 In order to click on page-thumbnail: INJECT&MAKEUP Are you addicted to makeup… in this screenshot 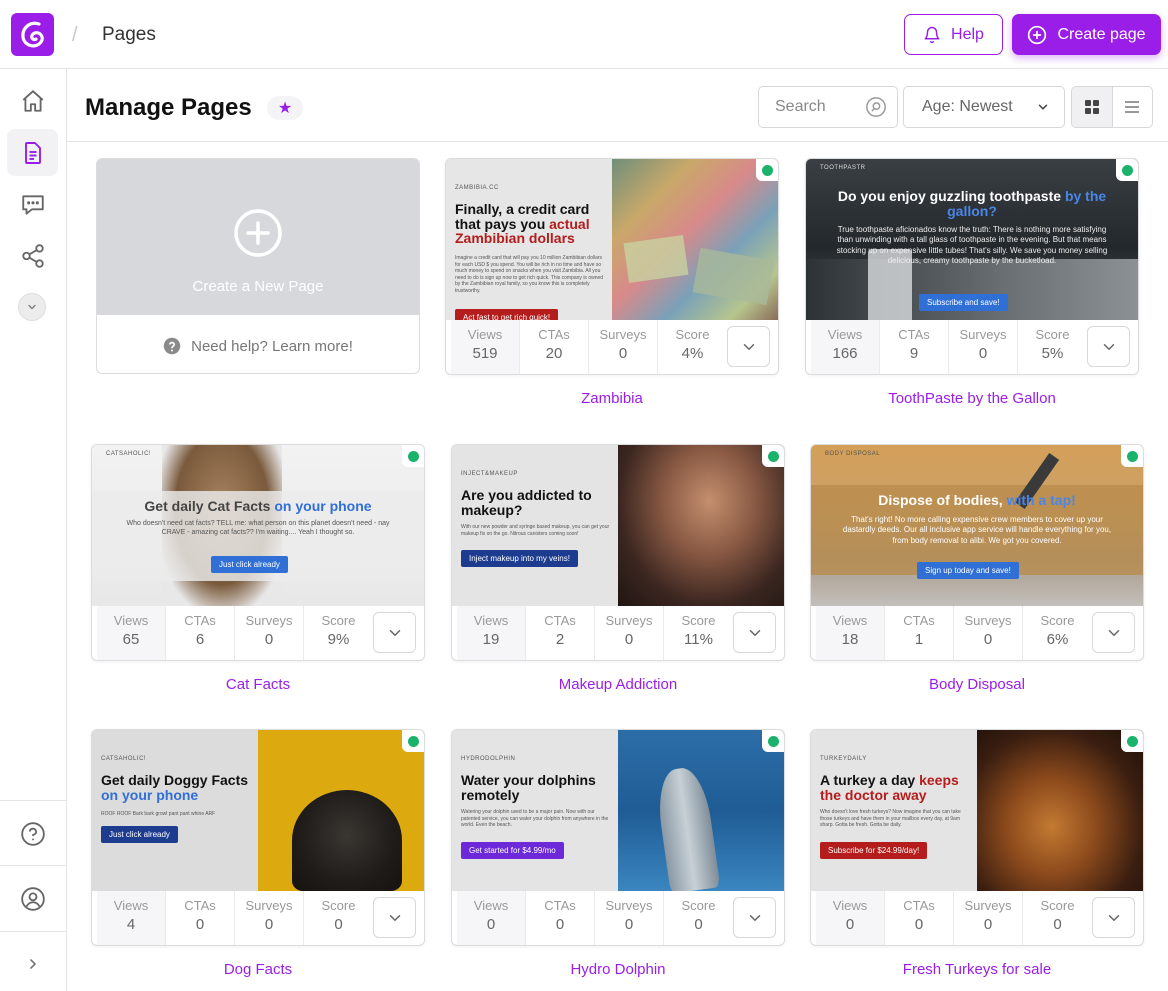, I will do `click(618, 525)`.